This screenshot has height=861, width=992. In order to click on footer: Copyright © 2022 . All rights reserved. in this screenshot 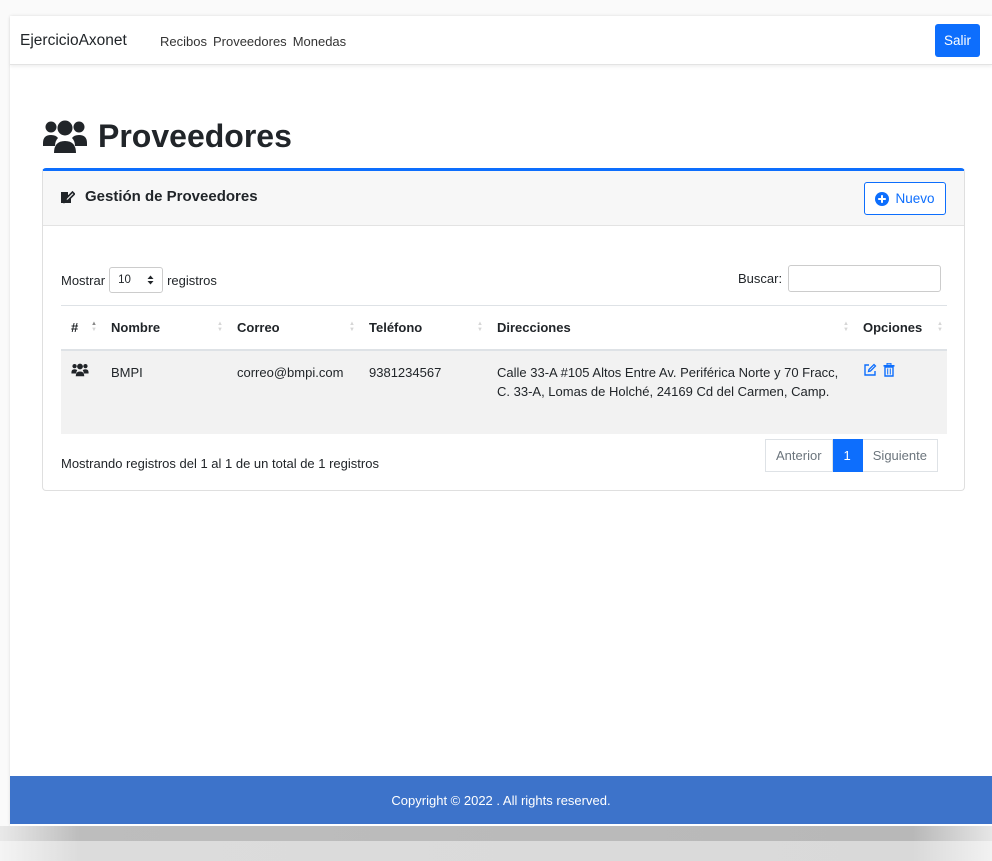, I will do `click(501, 800)`.